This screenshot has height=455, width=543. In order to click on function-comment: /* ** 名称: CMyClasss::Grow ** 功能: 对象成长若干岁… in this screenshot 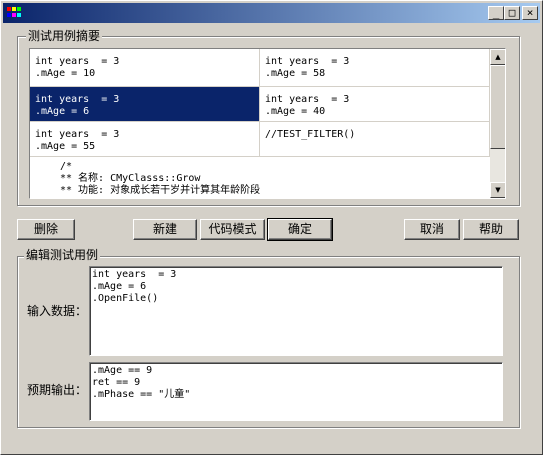, I will do `click(160, 178)`.